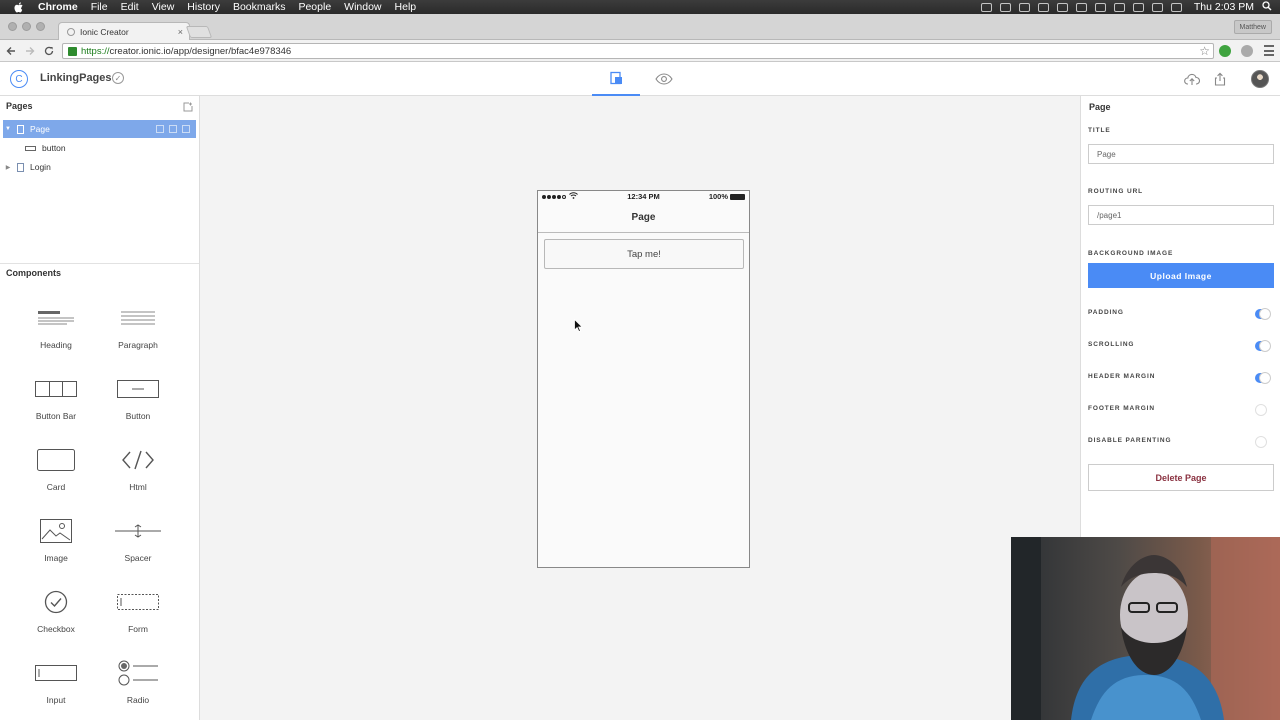 Image resolution: width=1280 pixels, height=720 pixels. Describe the element at coordinates (138, 544) in the screenshot. I see `component-spacer: Spacer` at that location.